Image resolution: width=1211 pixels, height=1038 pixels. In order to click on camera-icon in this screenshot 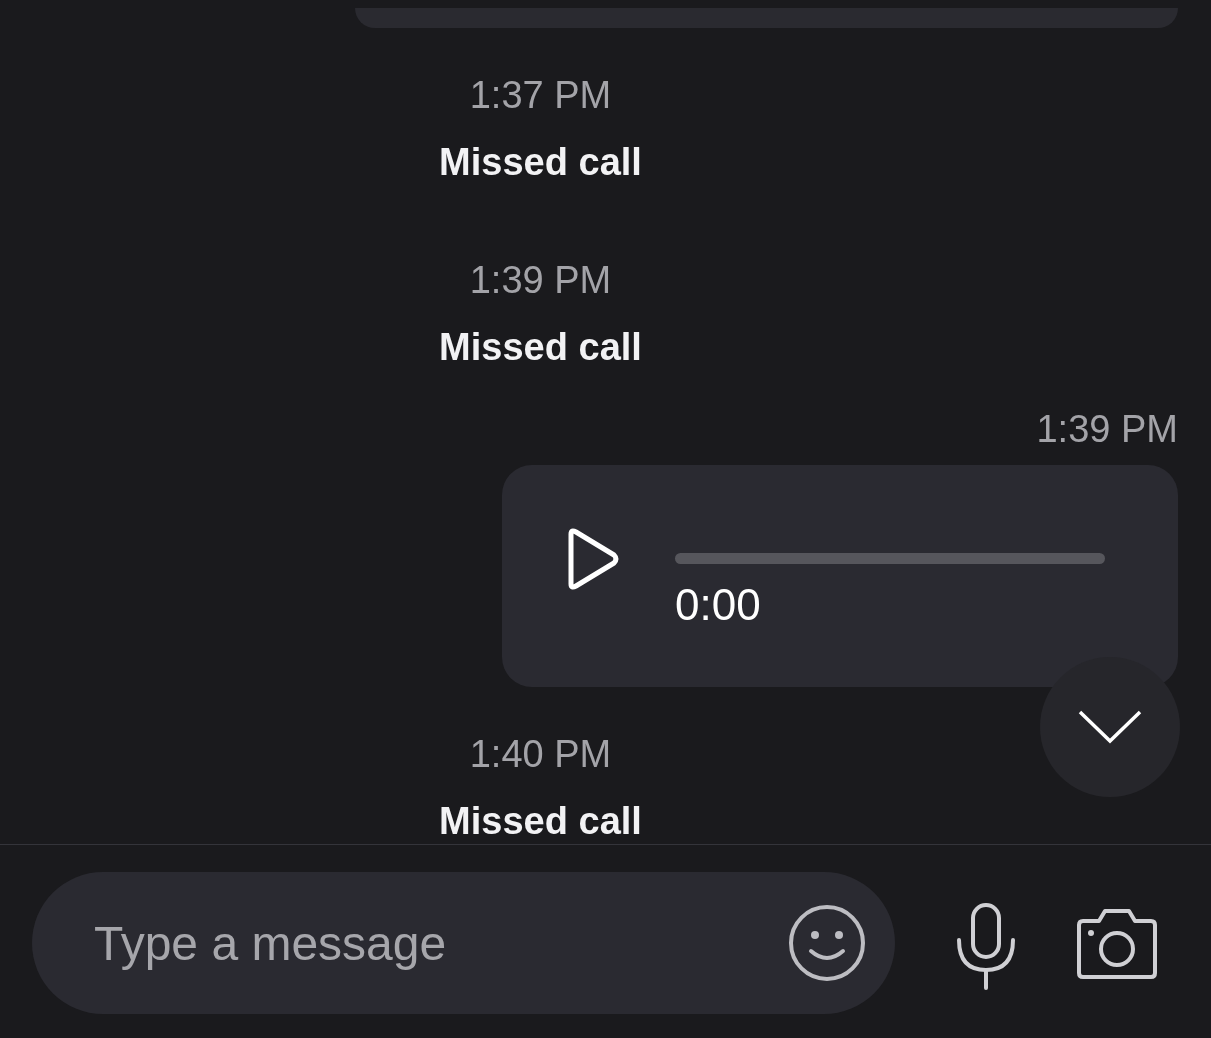, I will do `click(1117, 944)`.